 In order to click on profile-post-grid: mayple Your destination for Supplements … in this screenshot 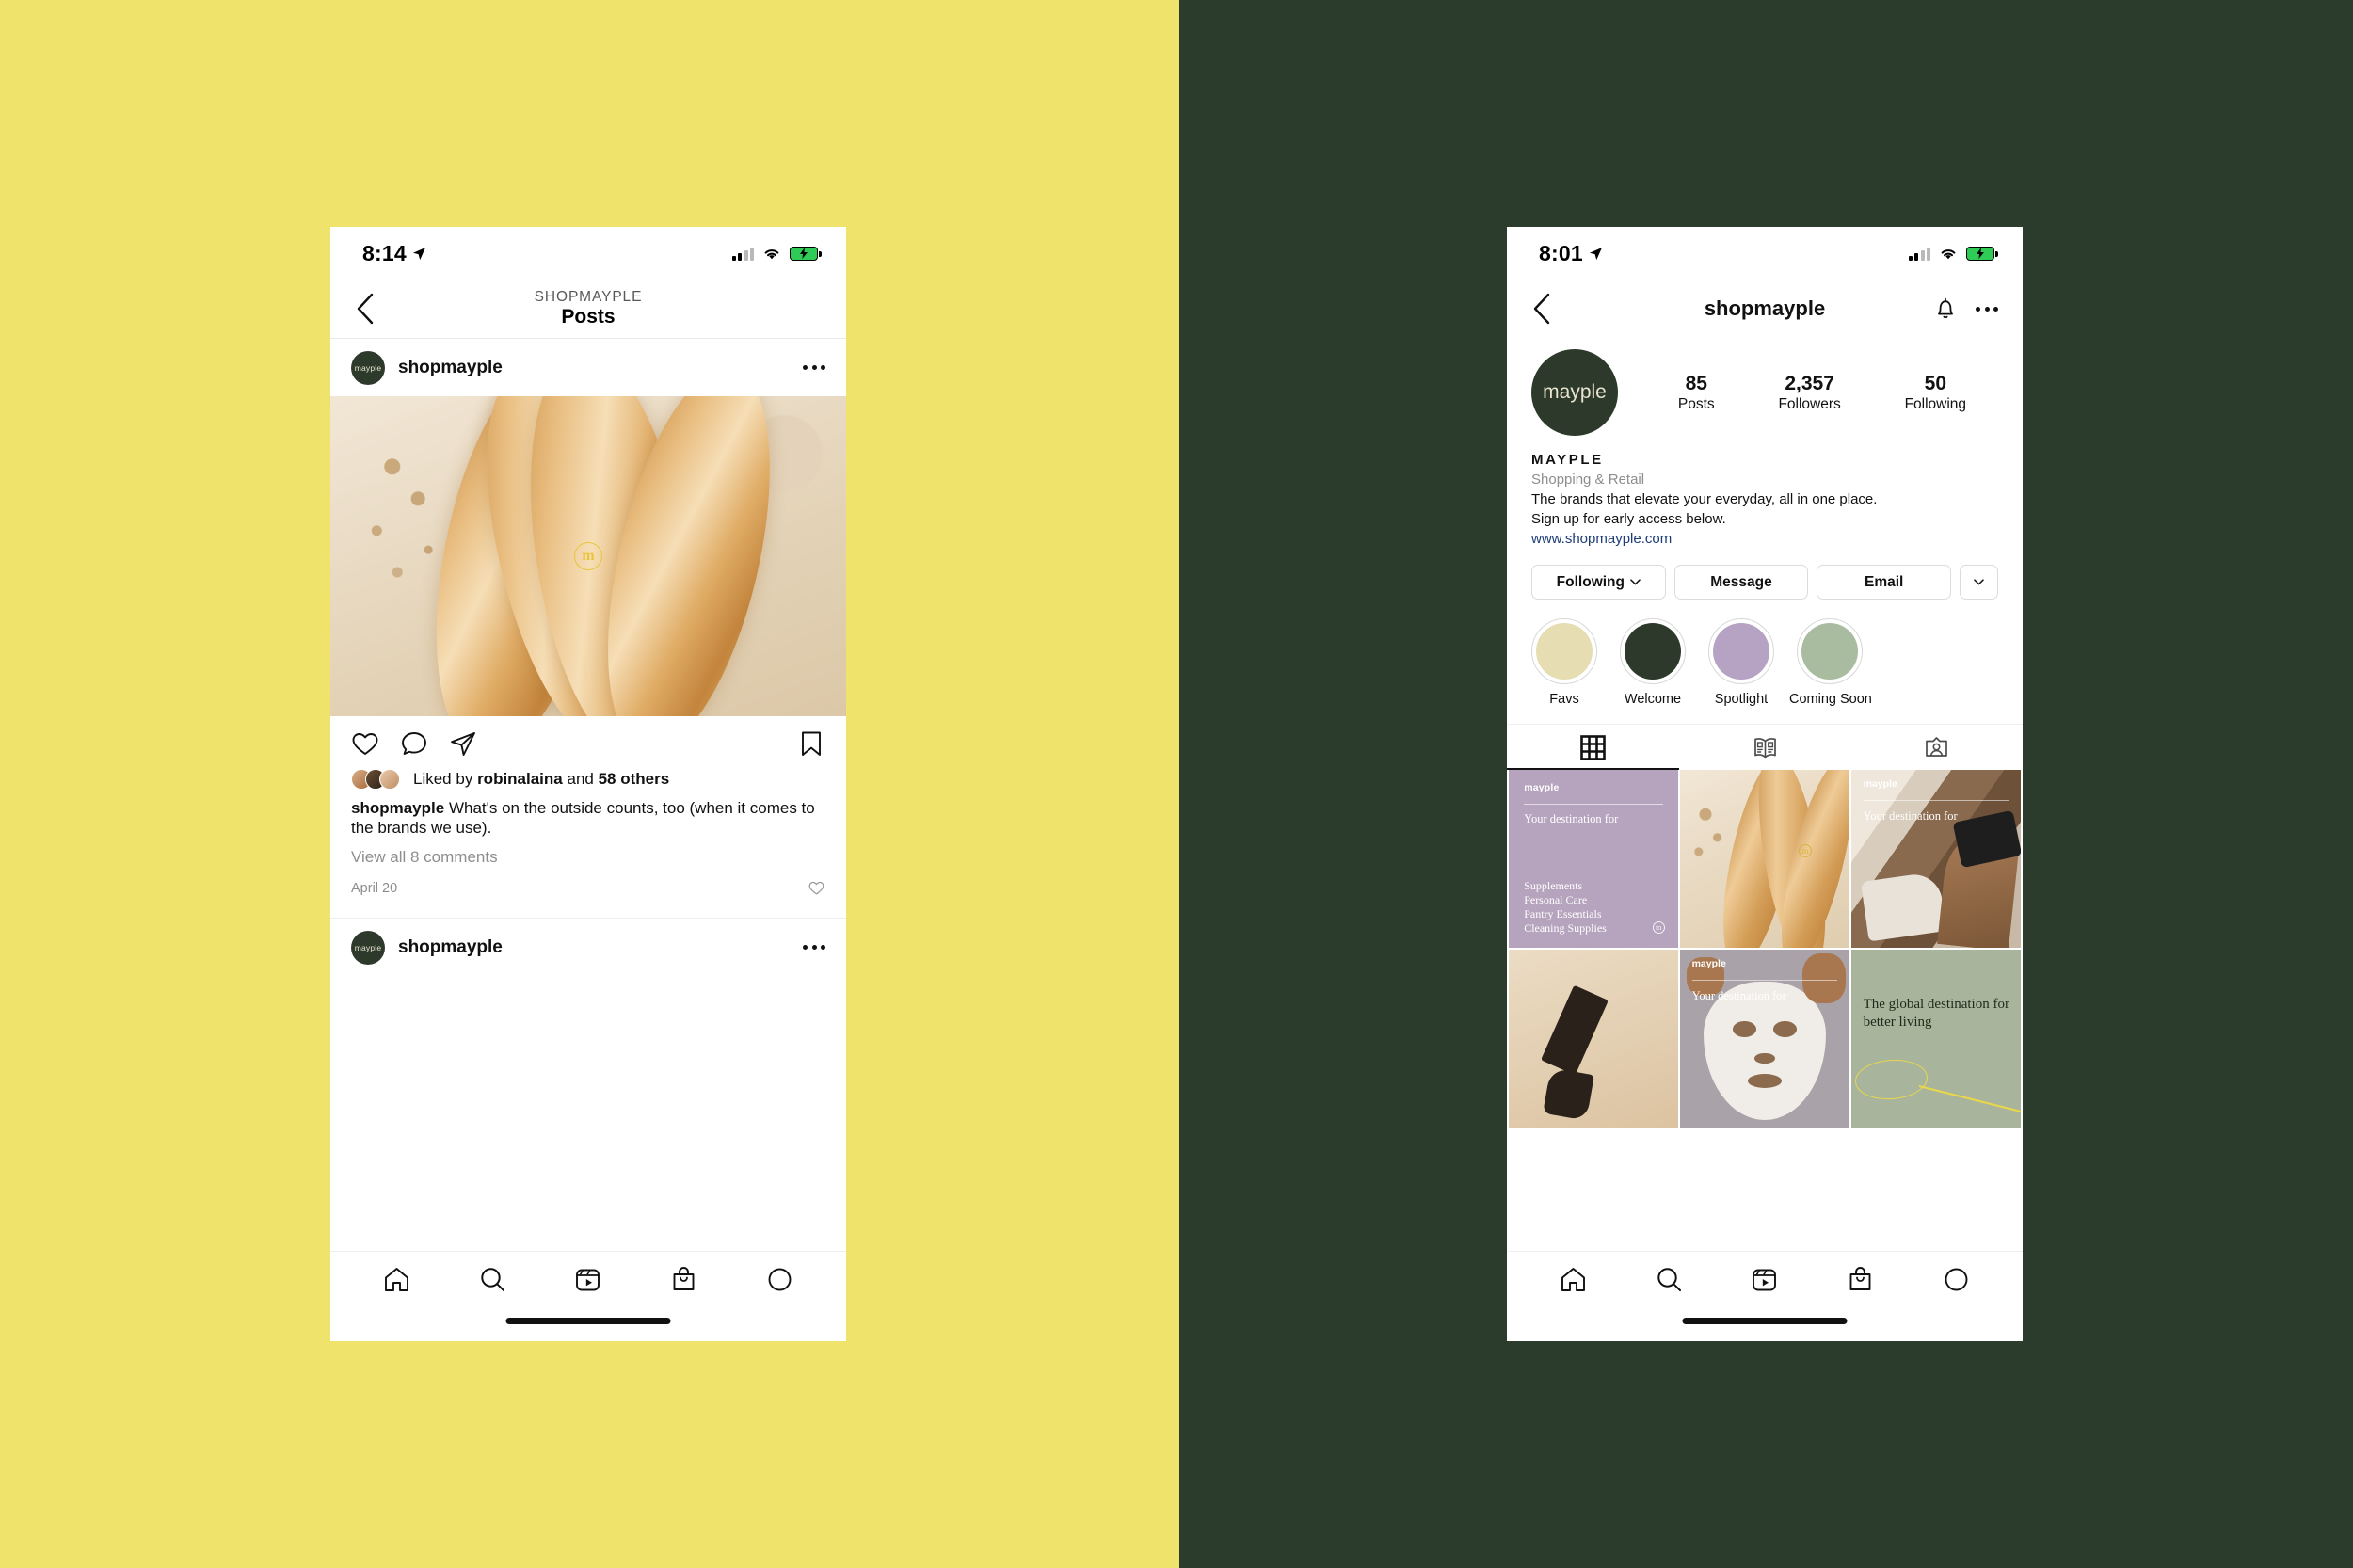, I will do `click(1765, 949)`.